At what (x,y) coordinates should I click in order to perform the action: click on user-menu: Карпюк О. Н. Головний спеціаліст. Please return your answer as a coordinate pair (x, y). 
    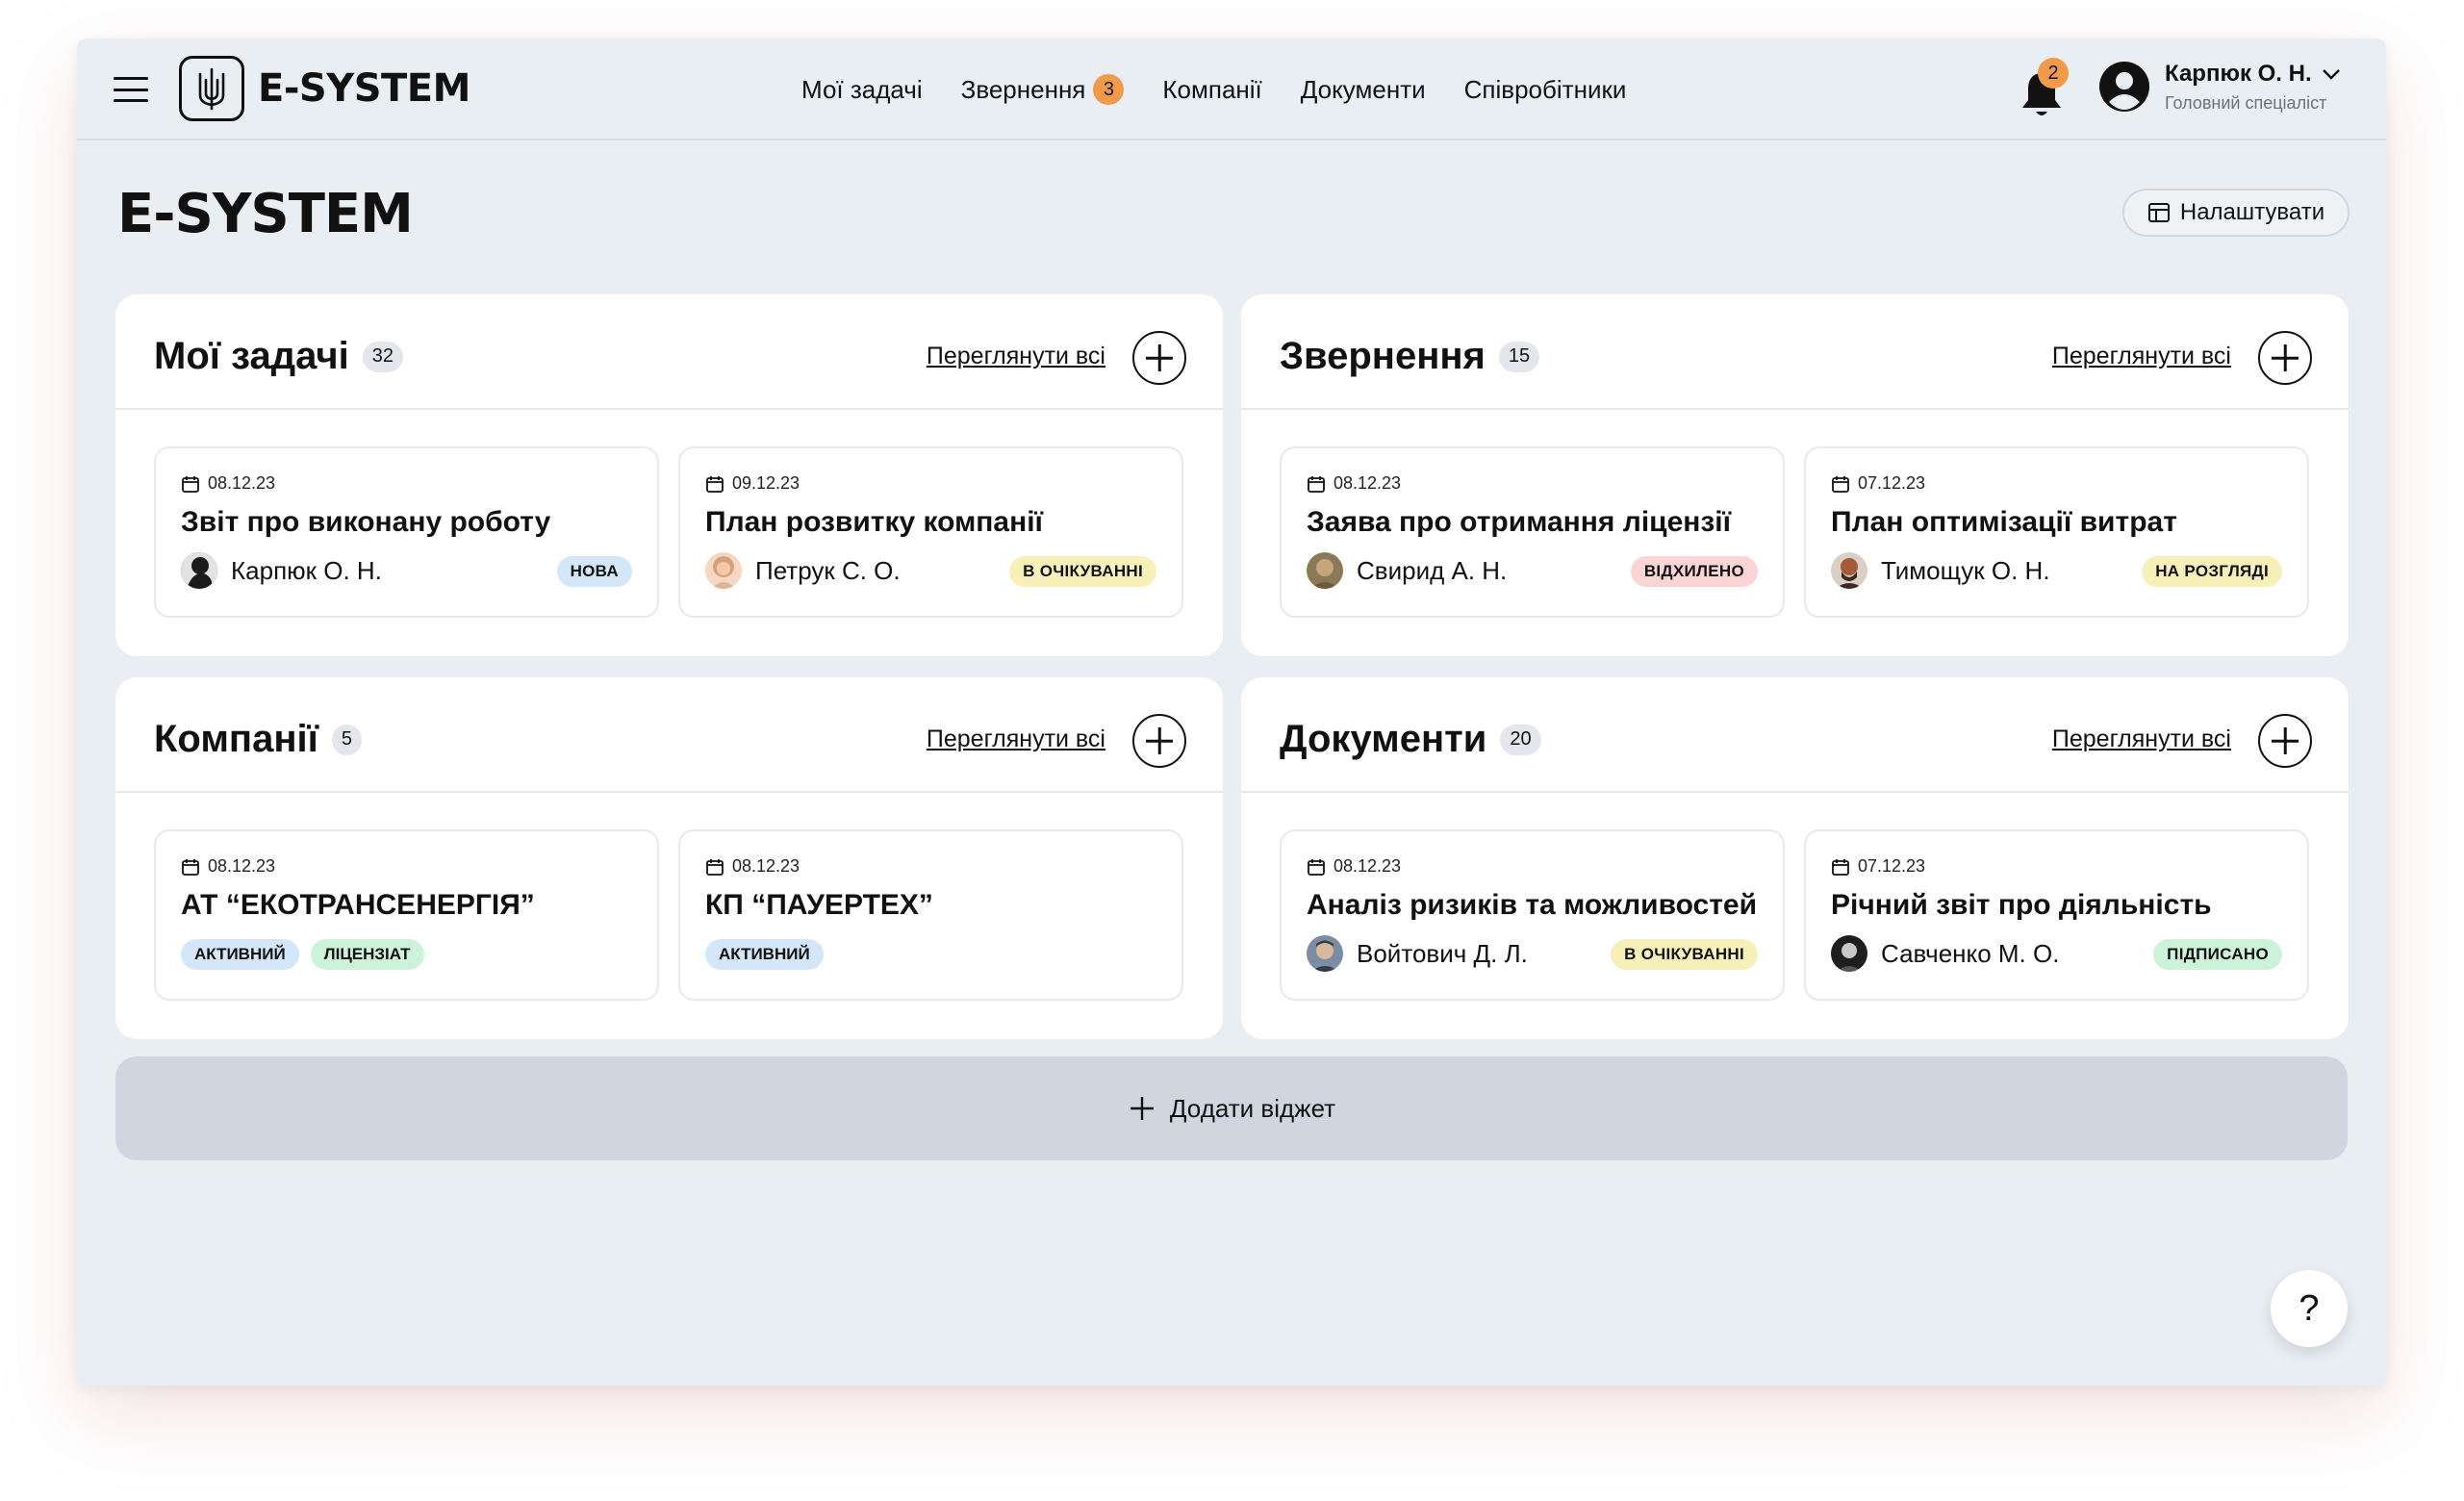
    Looking at the image, I should click on (2220, 87).